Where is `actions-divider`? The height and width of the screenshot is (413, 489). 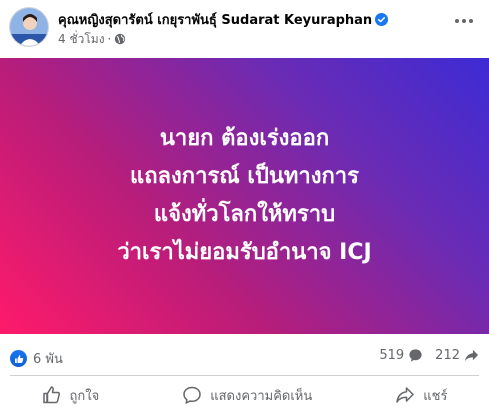 actions-divider is located at coordinates (244, 375).